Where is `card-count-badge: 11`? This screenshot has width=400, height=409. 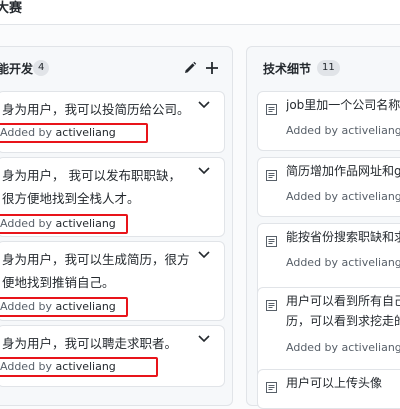
card-count-badge: 11 is located at coordinates (328, 68).